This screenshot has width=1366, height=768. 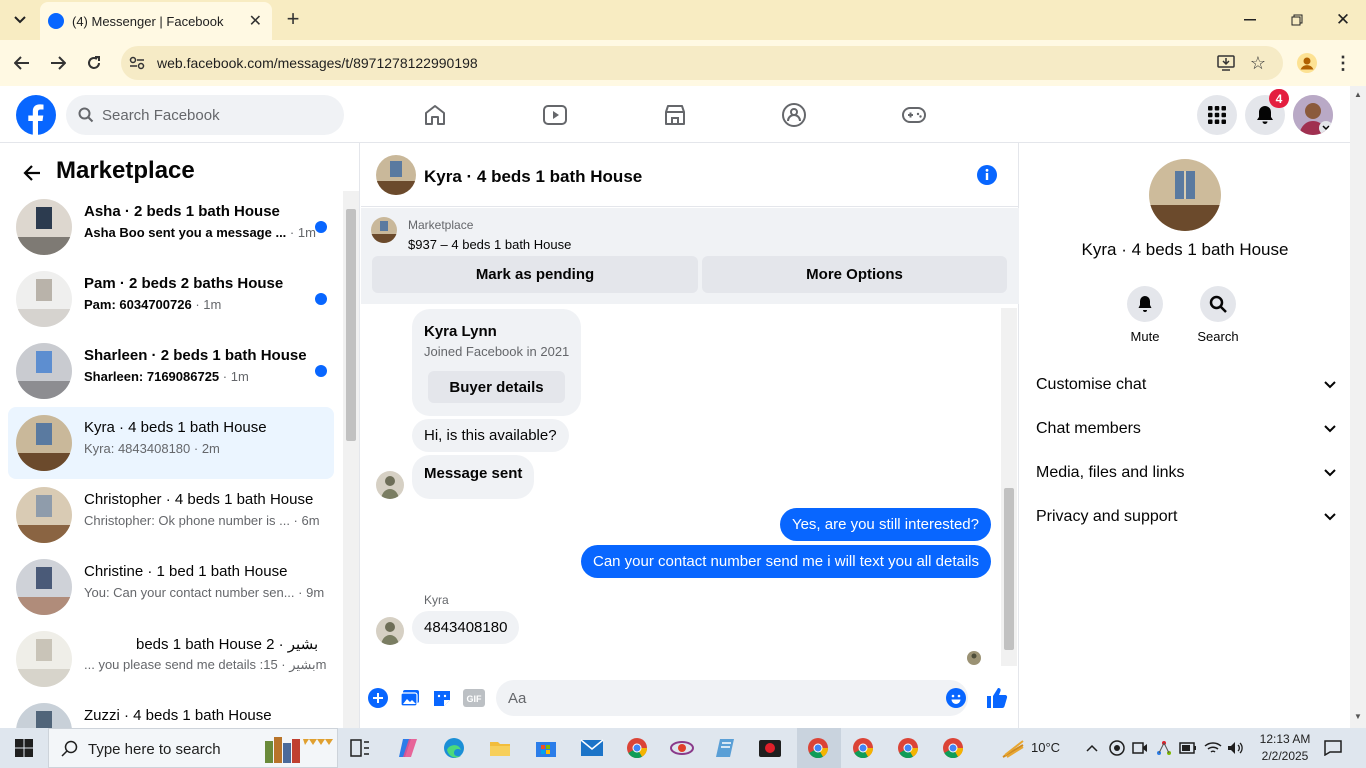 What do you see at coordinates (193, 748) in the screenshot?
I see `taskbar-search: Type here to search` at bounding box center [193, 748].